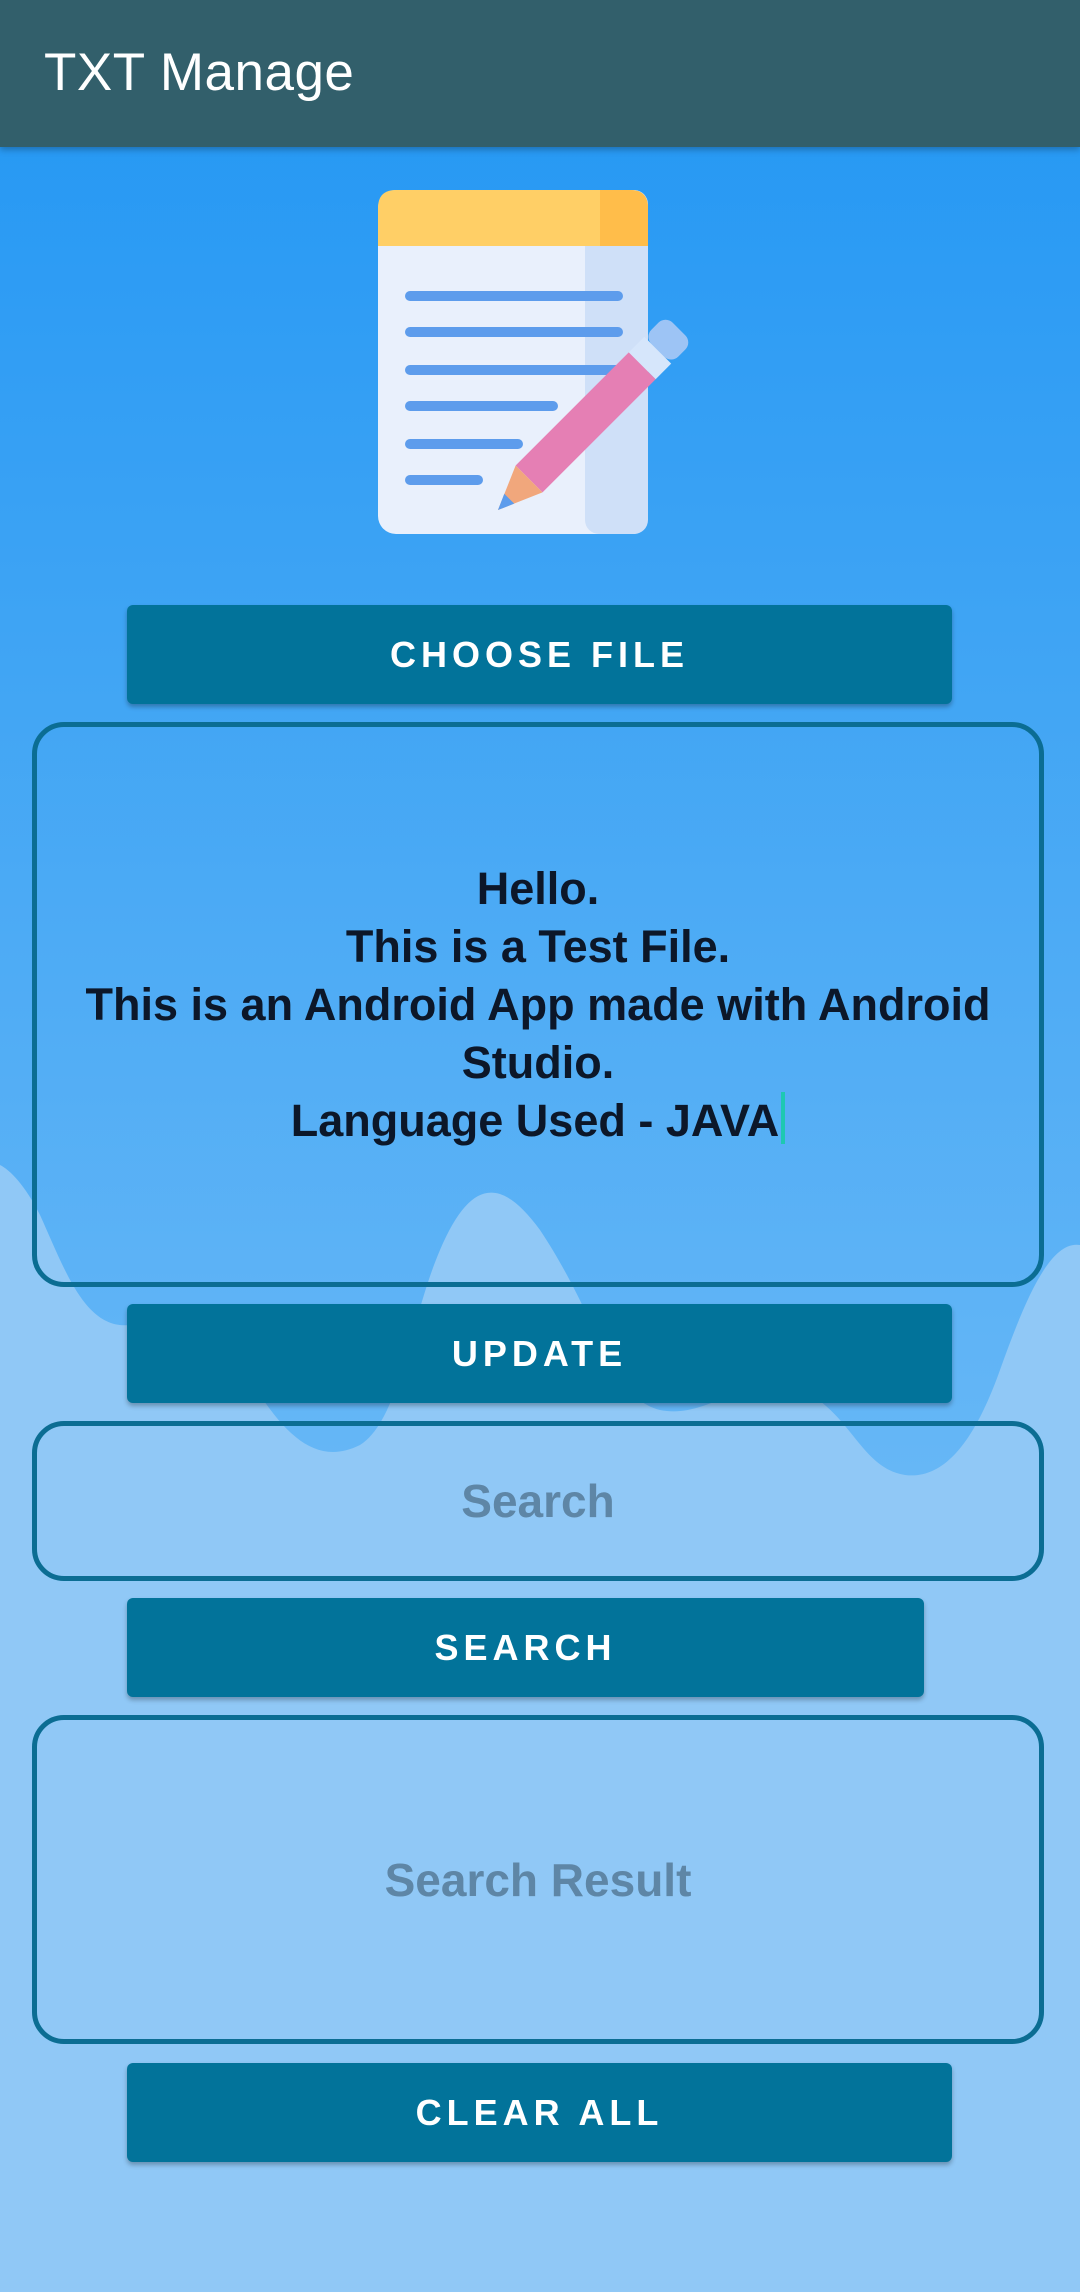 This screenshot has height=2292, width=1080. I want to click on search-input: Search, so click(538, 1501).